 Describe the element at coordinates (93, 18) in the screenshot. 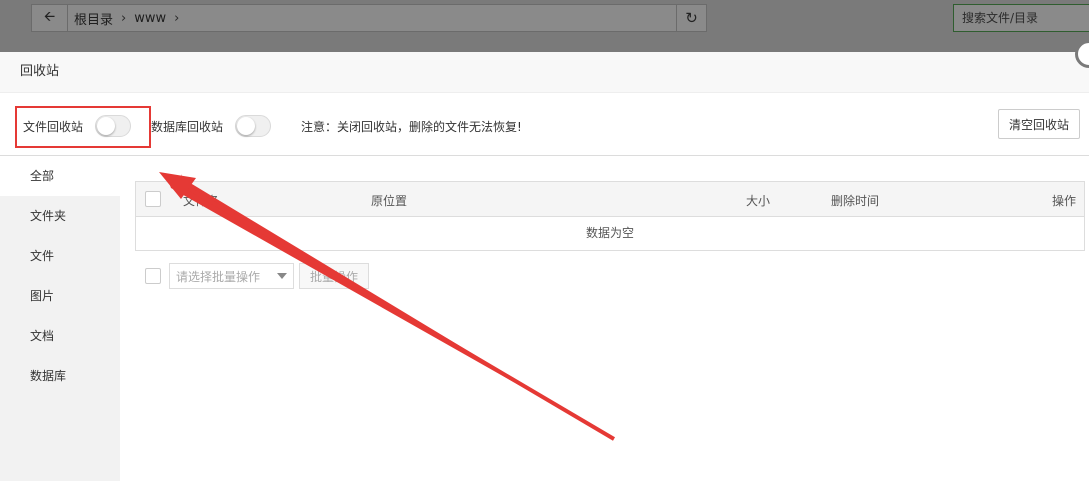

I see `breadcrumb-root: 根目录` at that location.